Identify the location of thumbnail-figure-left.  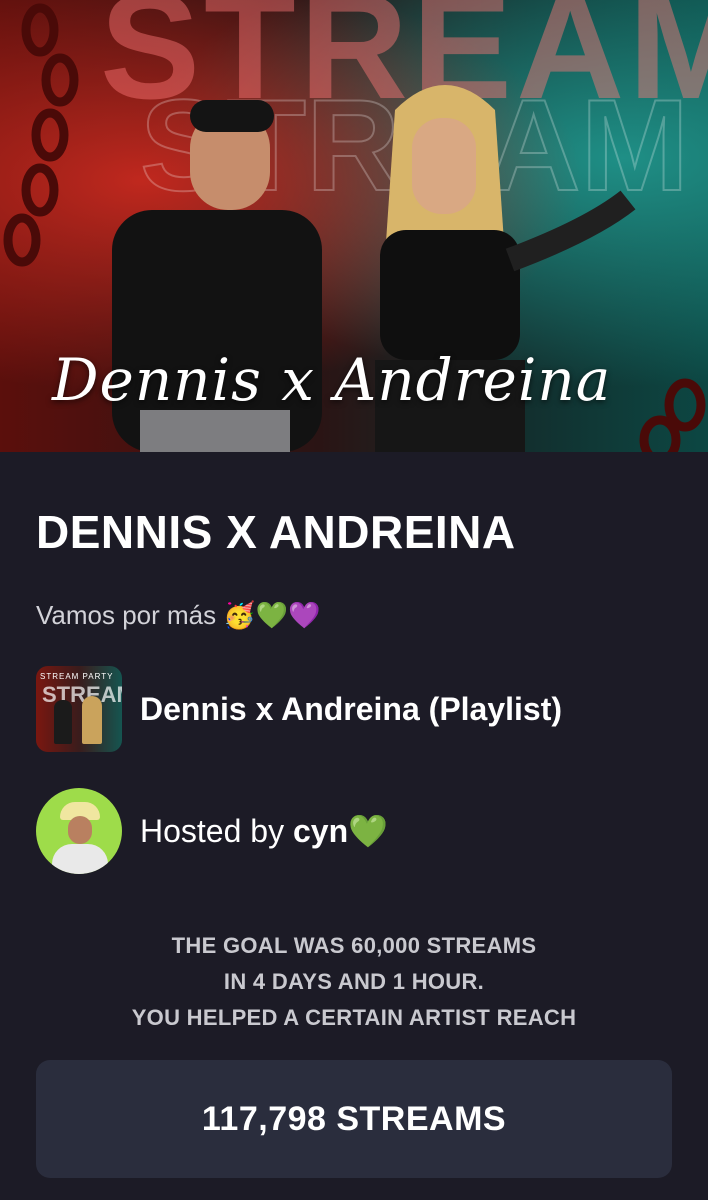
(63, 722).